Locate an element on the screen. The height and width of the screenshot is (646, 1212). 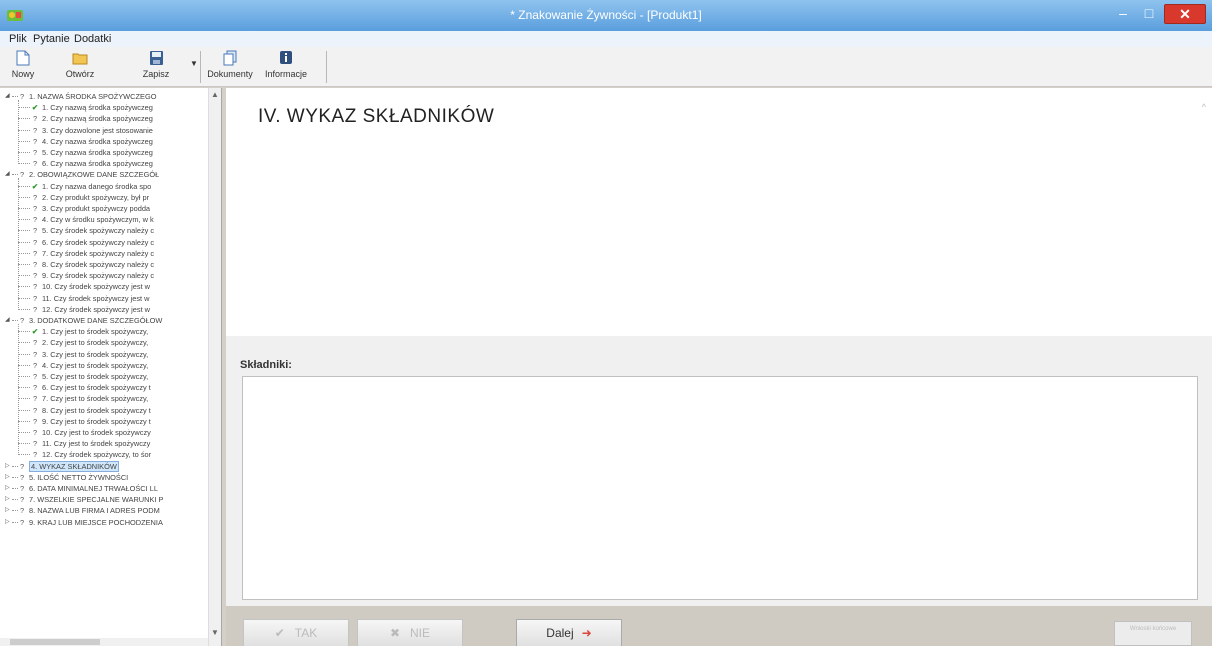
menu-dodatki: Dodatki is located at coordinates (92, 39).